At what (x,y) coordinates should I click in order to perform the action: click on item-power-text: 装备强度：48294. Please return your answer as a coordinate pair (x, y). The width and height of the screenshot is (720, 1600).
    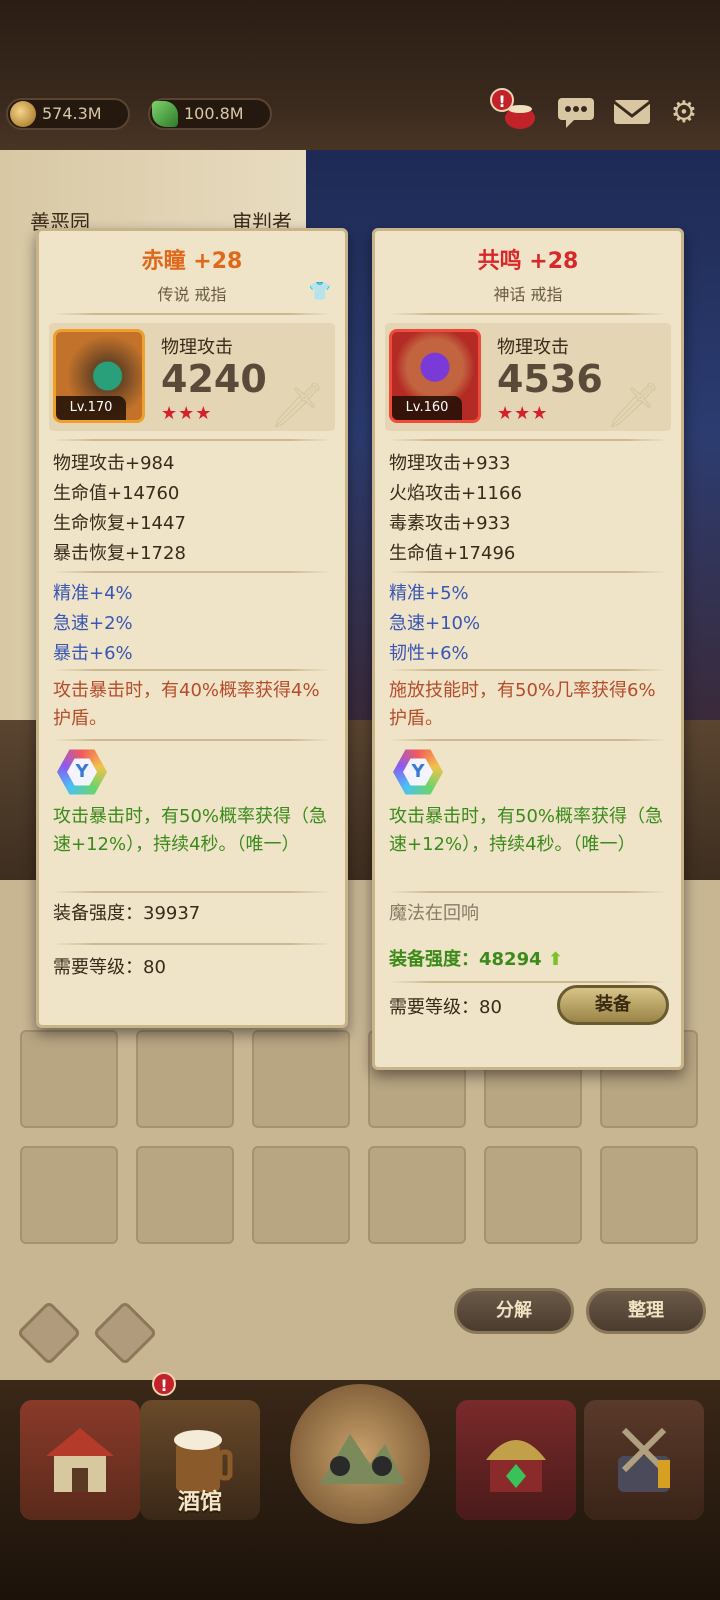
    Looking at the image, I should click on (465, 959).